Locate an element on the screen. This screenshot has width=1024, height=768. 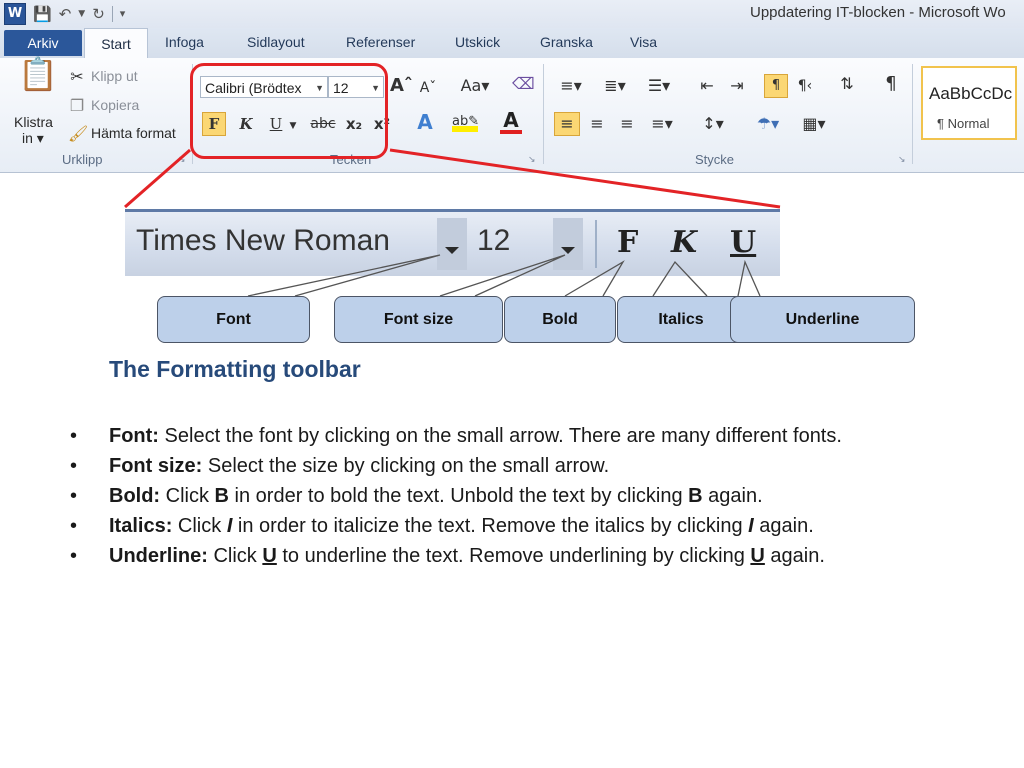
callout-font-size: Font size is located at coordinates (418, 319).